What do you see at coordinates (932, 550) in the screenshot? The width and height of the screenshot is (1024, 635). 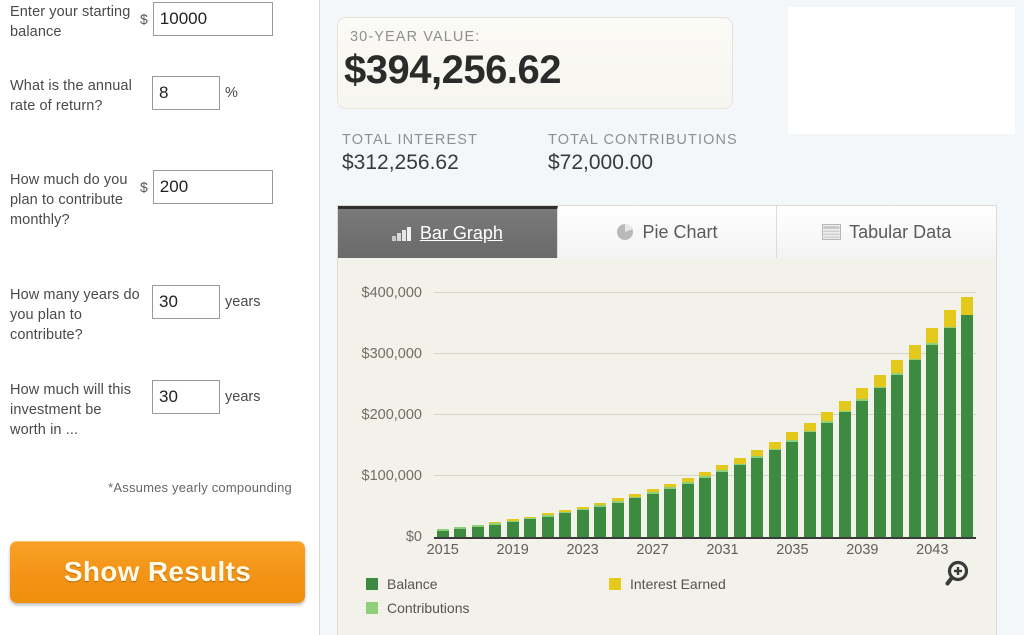 I see `x-axis-tick-label: 2043` at bounding box center [932, 550].